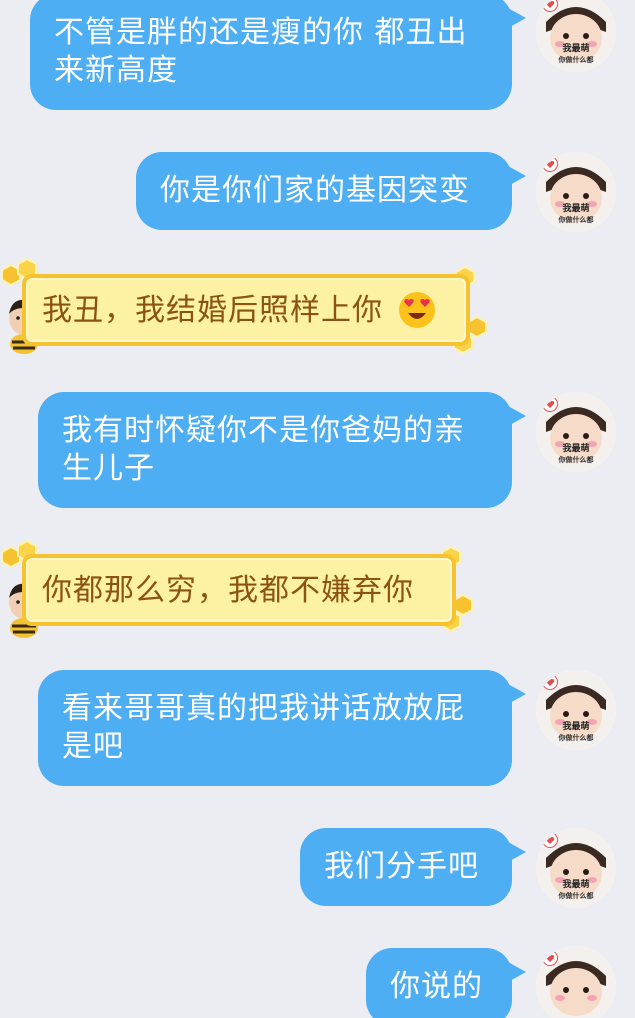  Describe the element at coordinates (416, 309) in the screenshot. I see `heart-eyes-emoji-icon` at that location.